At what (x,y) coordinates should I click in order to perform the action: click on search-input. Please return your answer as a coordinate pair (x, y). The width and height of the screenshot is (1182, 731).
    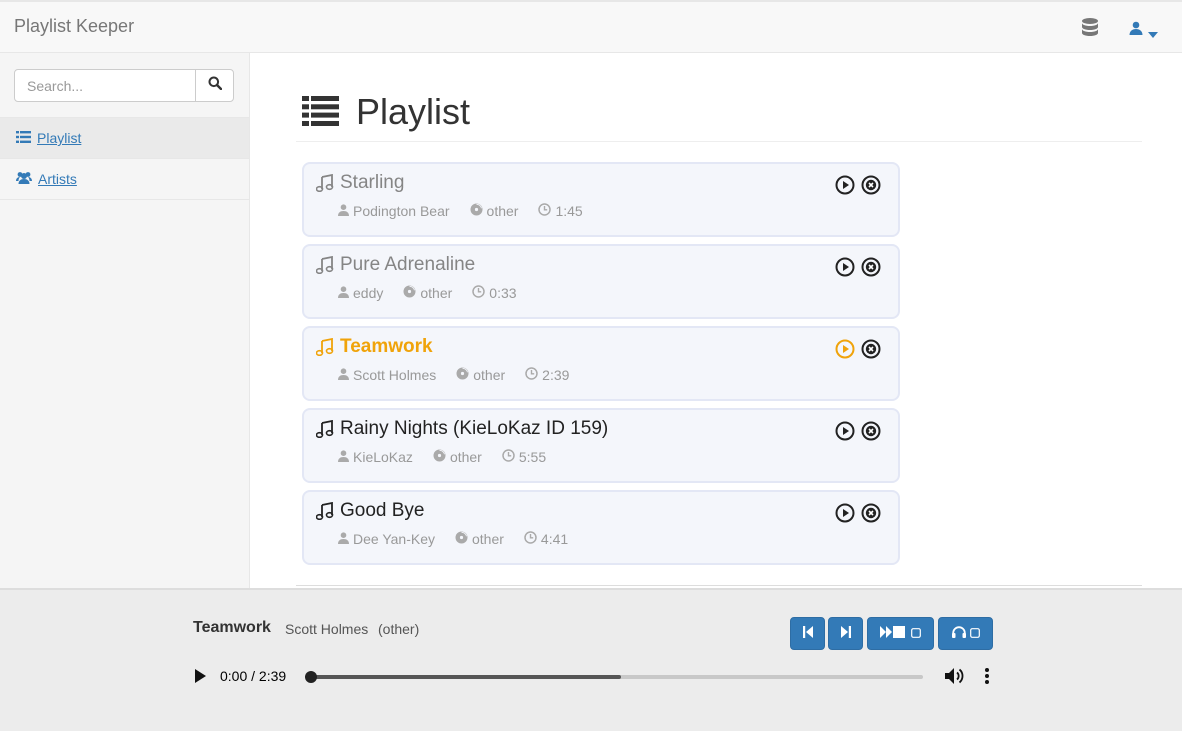
    Looking at the image, I should click on (105, 85).